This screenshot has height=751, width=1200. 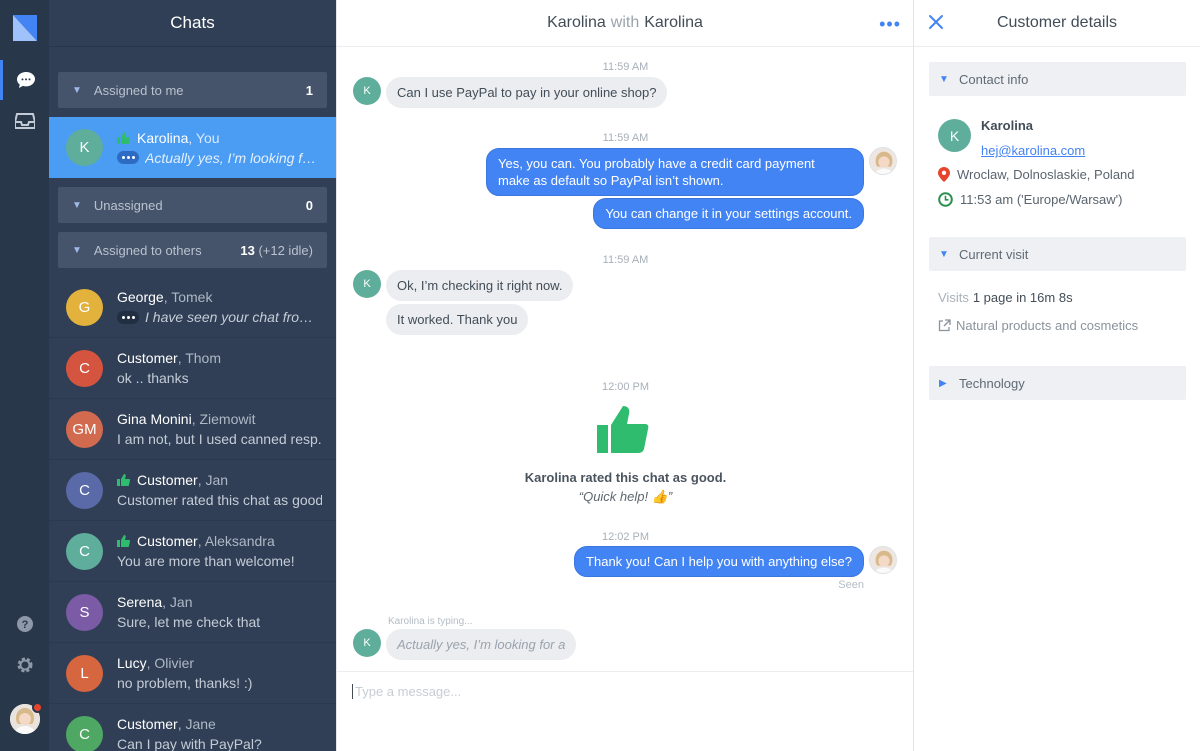 What do you see at coordinates (1030, 199) in the screenshot?
I see `customer-local-time: 11:53 am ('Europe/Warsaw')` at bounding box center [1030, 199].